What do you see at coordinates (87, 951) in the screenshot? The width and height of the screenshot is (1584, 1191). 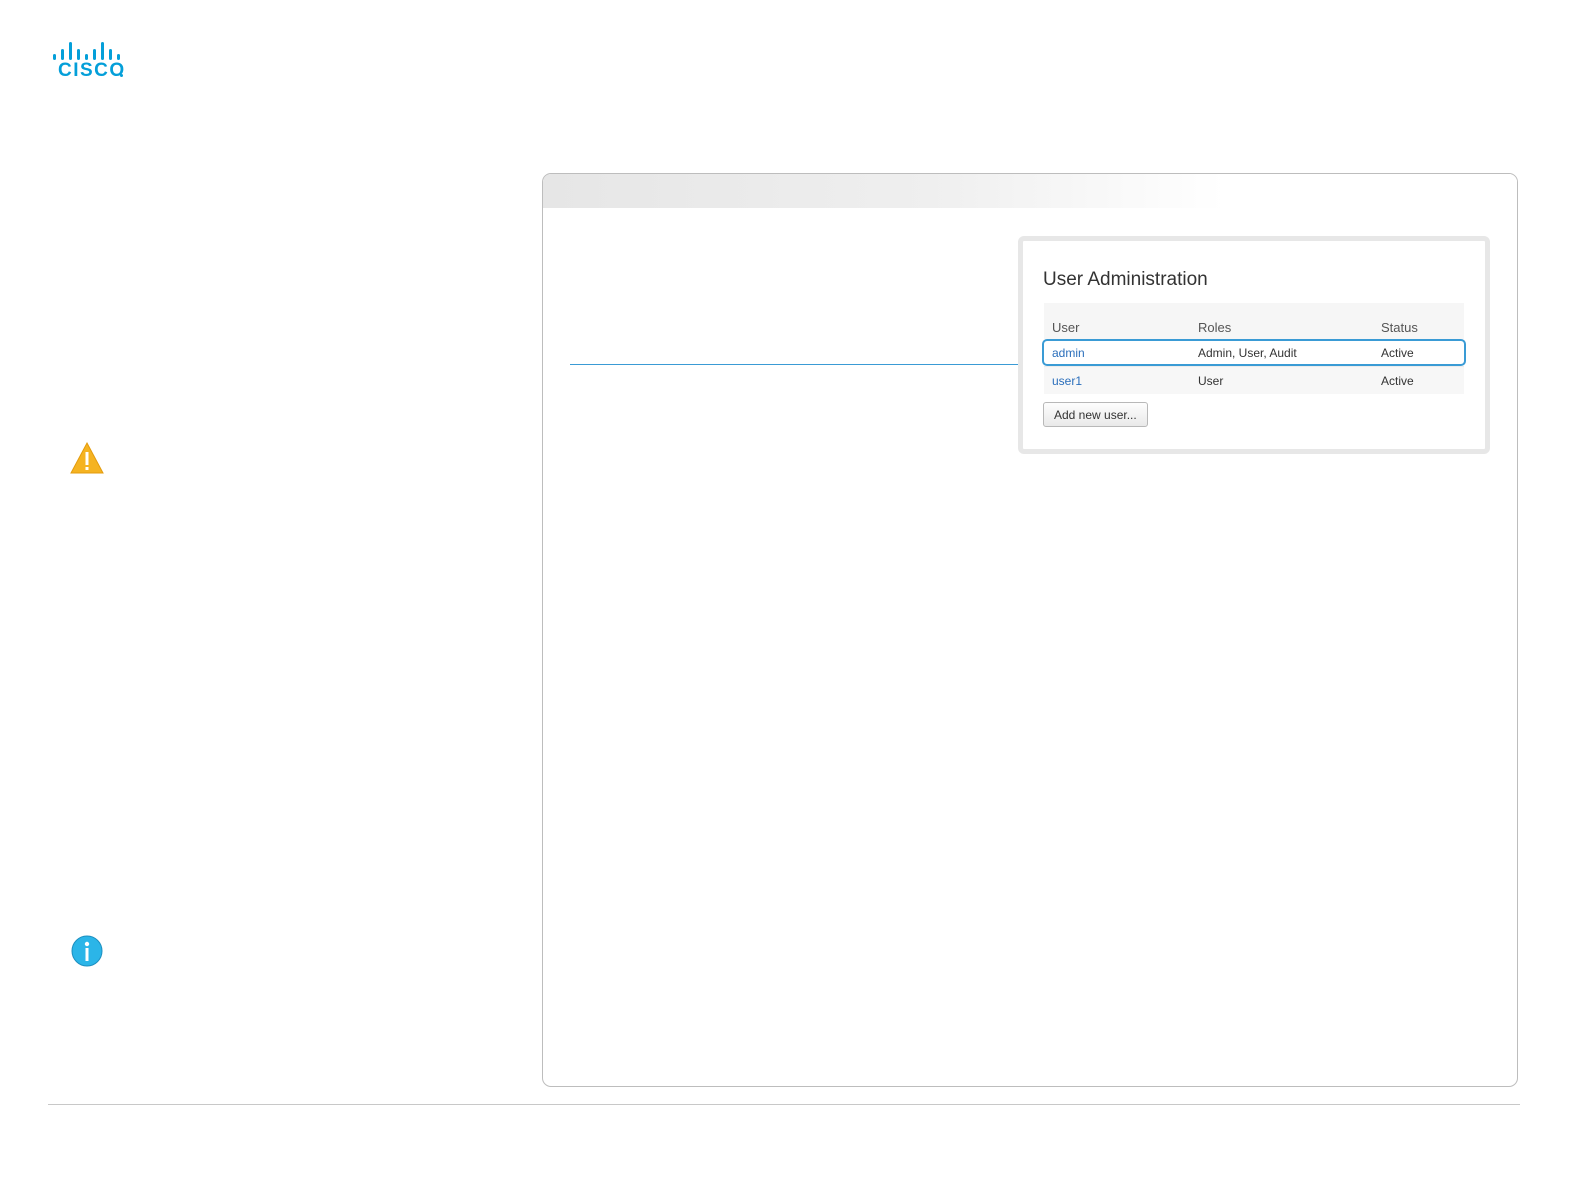 I see `info-circle-icon` at bounding box center [87, 951].